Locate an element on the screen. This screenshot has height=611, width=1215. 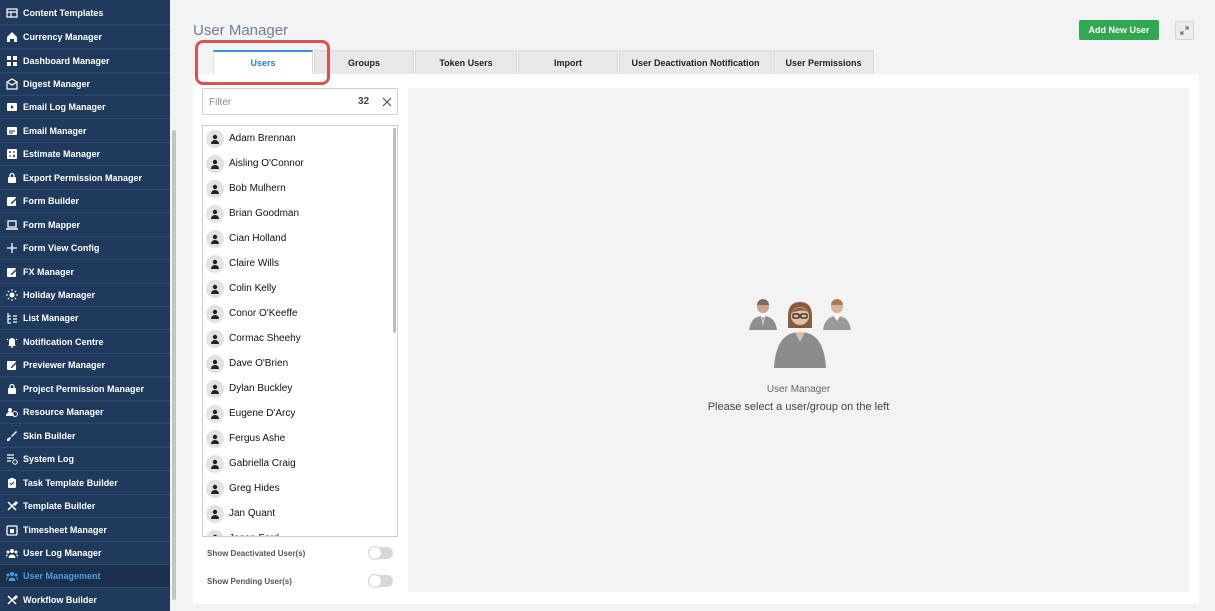
sidebar-item-resource-manager: Resource Manager is located at coordinates (85, 412).